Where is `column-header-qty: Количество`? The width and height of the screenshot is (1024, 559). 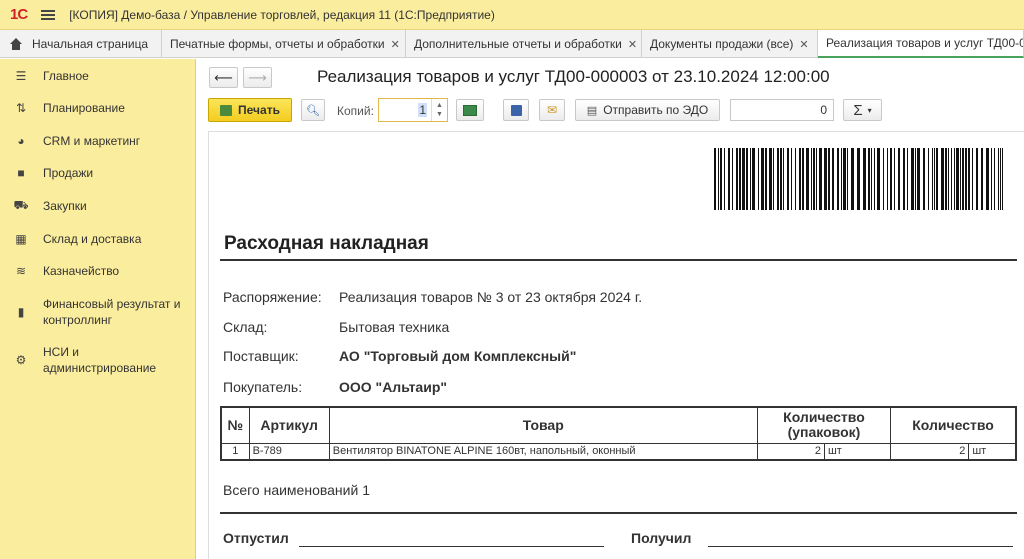 column-header-qty: Количество is located at coordinates (953, 425).